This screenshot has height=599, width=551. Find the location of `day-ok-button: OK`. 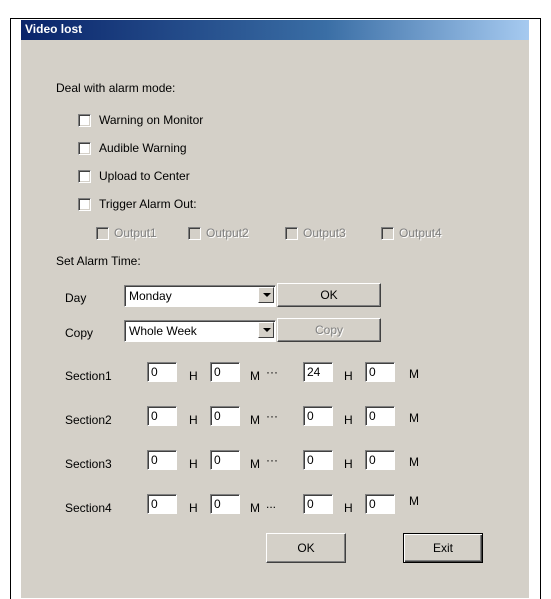

day-ok-button: OK is located at coordinates (329, 295).